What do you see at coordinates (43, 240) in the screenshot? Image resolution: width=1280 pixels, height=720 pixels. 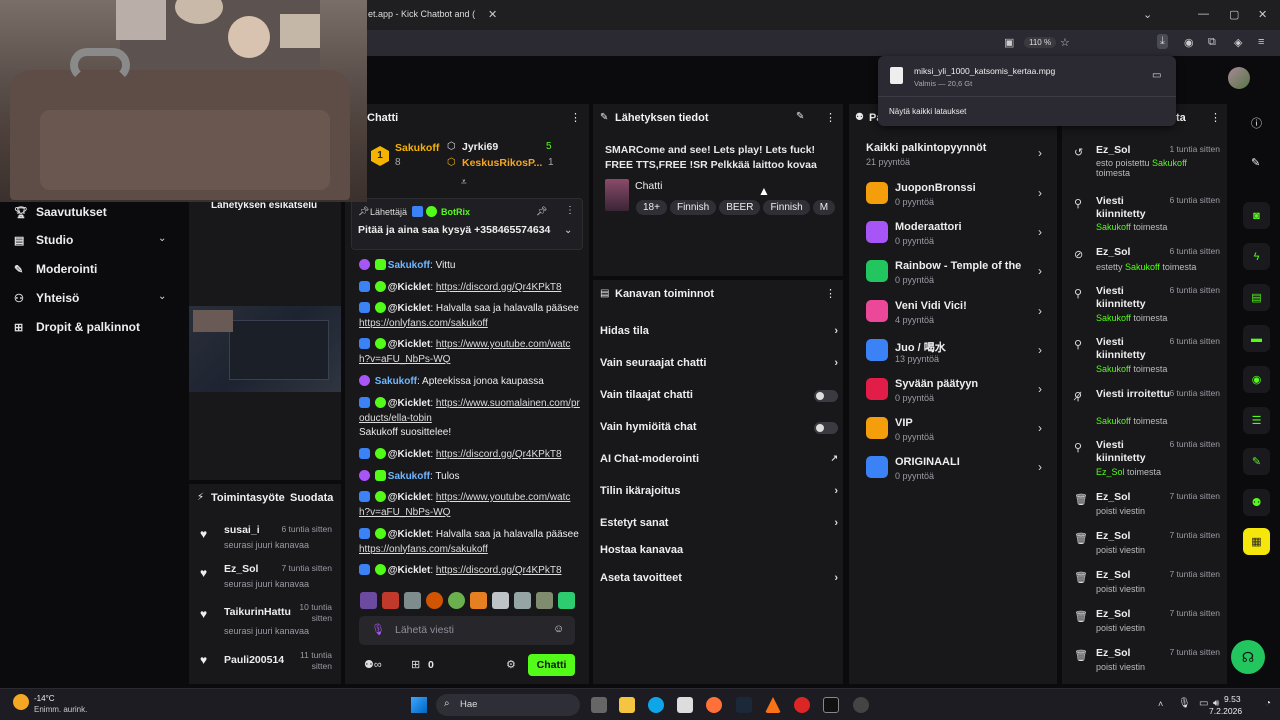 I see `sidebar-item-studio: ▤ Studio` at bounding box center [43, 240].